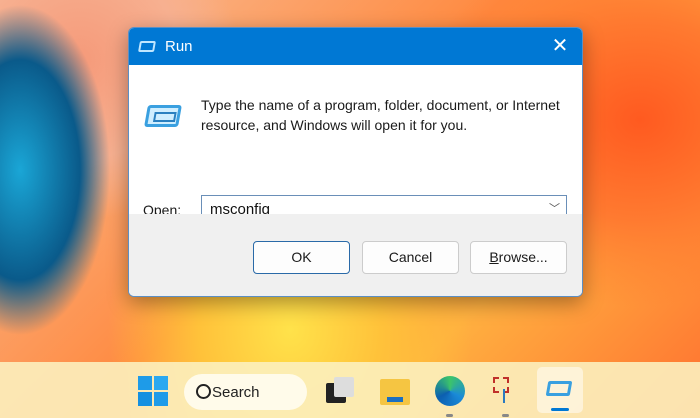  Describe the element at coordinates (153, 391) in the screenshot. I see `start-button-windows-icon` at that location.